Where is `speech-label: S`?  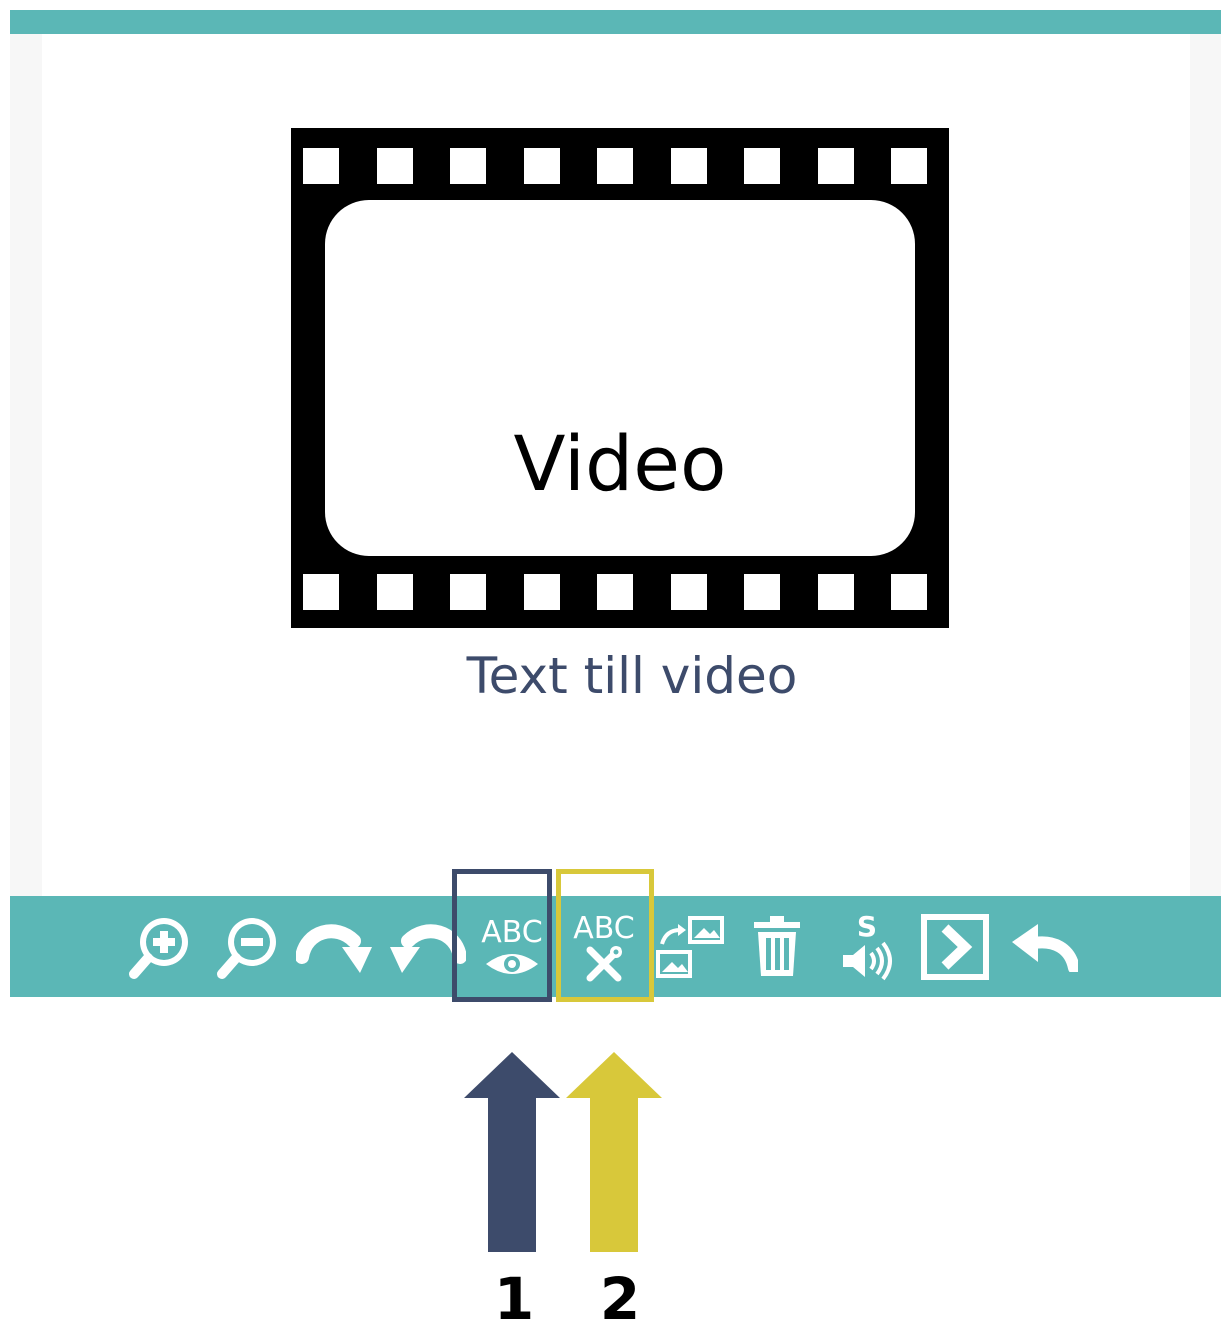
speech-label: S is located at coordinates (867, 926).